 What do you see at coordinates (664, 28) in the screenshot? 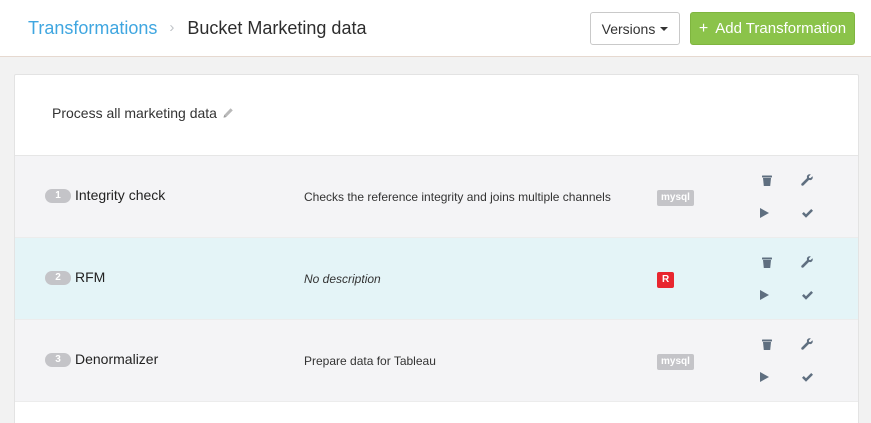
I see `caret-down-icon` at bounding box center [664, 28].